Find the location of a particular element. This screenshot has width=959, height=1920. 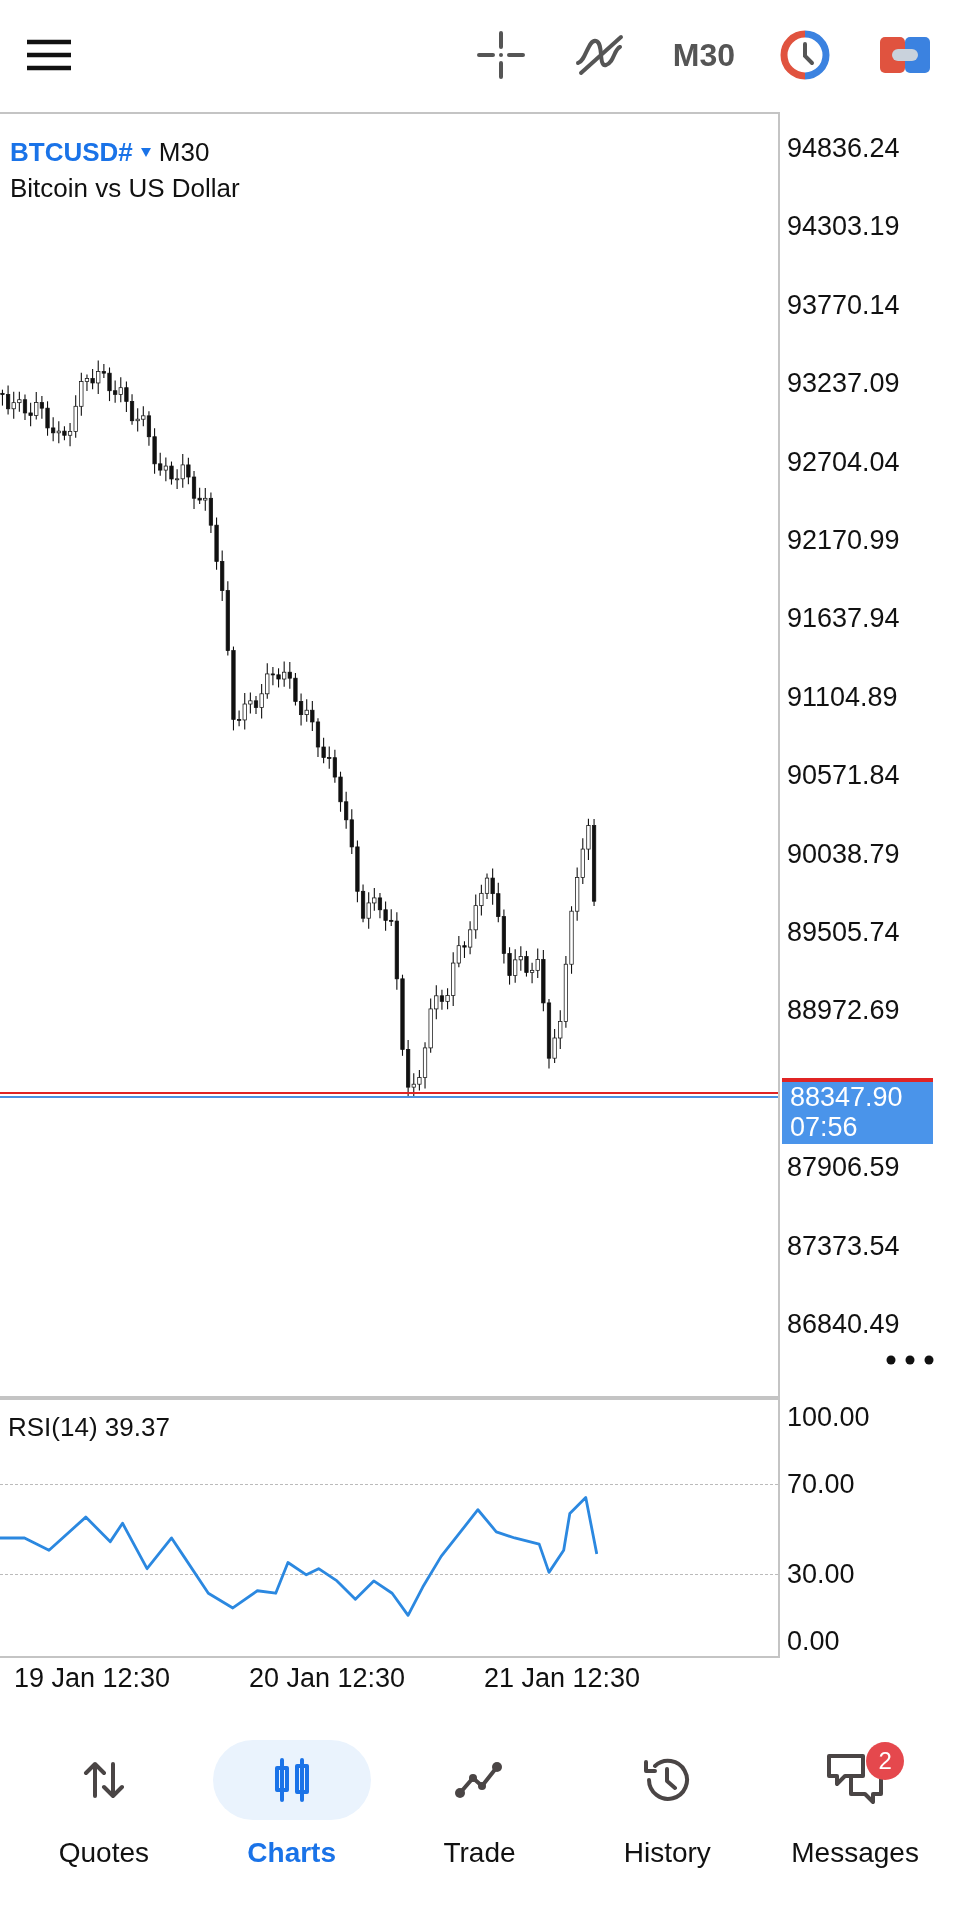

nav-tab: Charts is located at coordinates (291, 1807).